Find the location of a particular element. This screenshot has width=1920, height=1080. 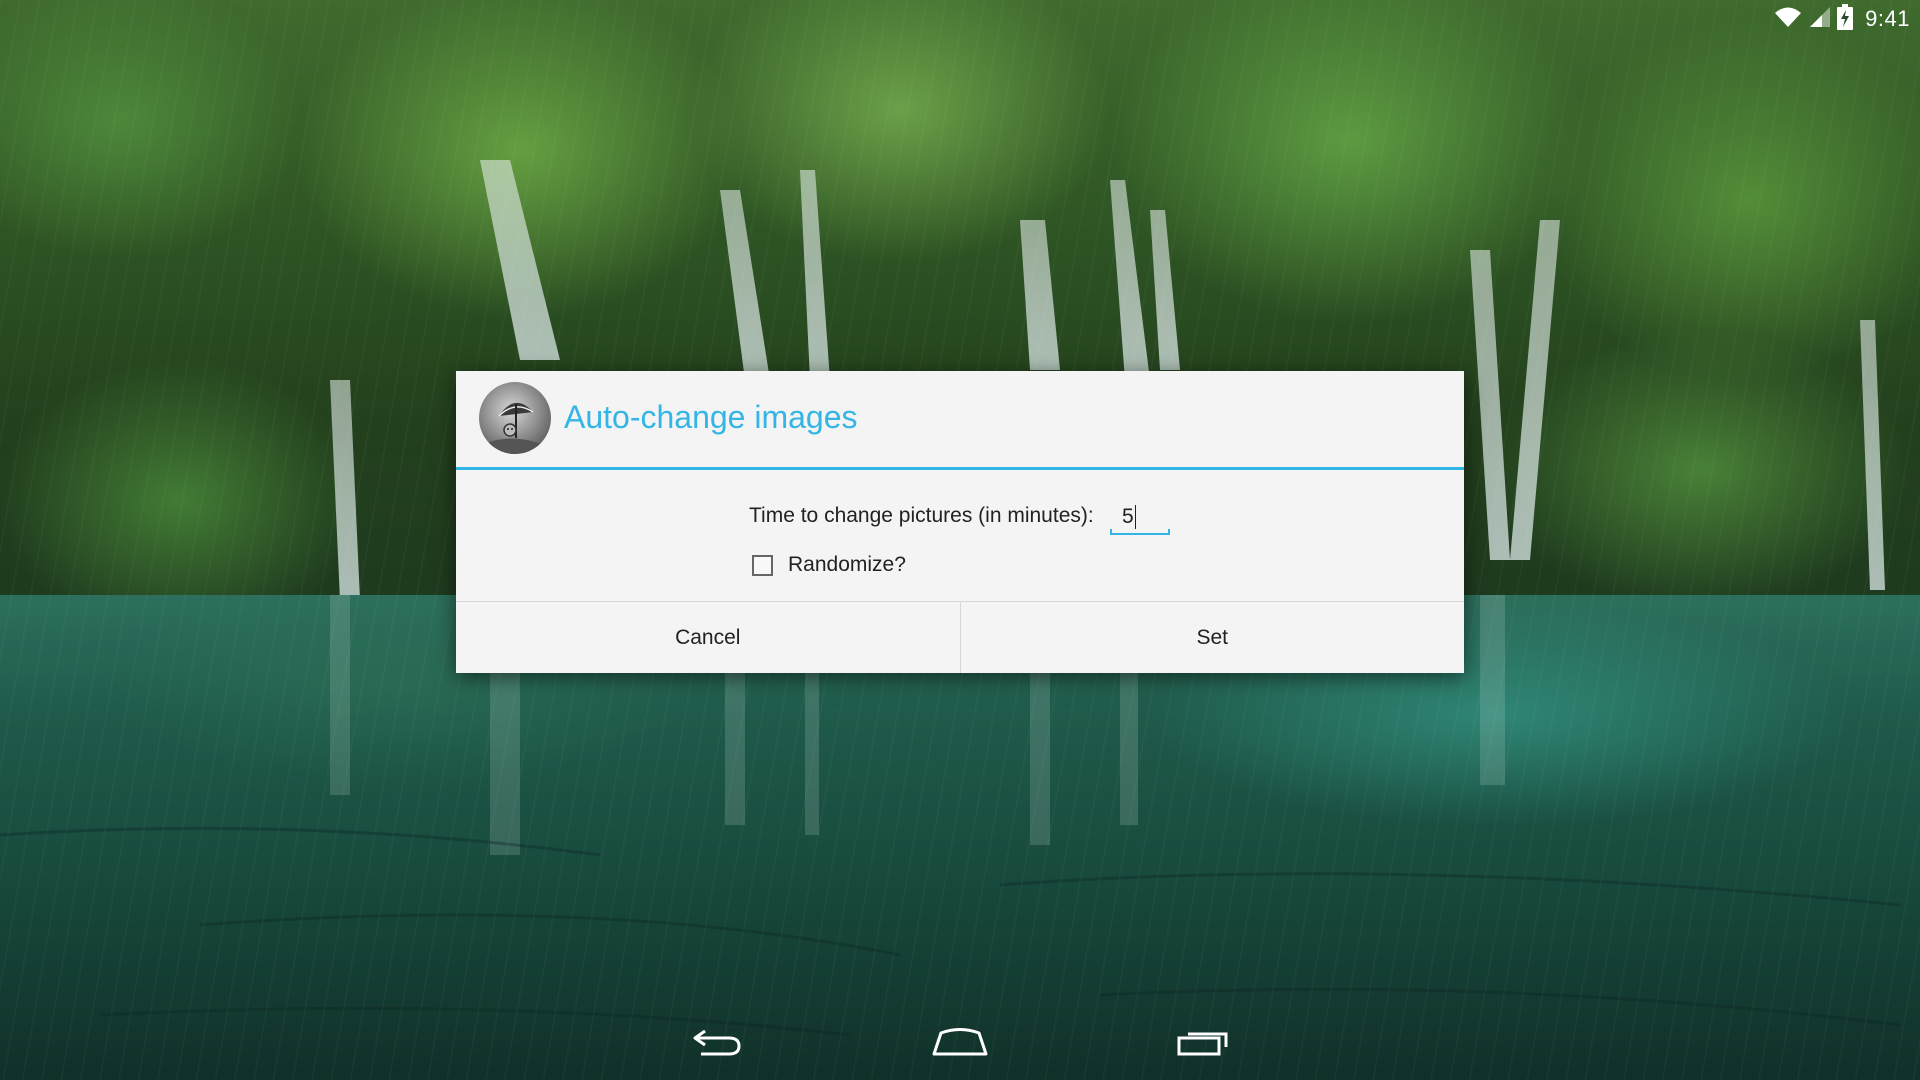

navigation-bar is located at coordinates (960, 1044).